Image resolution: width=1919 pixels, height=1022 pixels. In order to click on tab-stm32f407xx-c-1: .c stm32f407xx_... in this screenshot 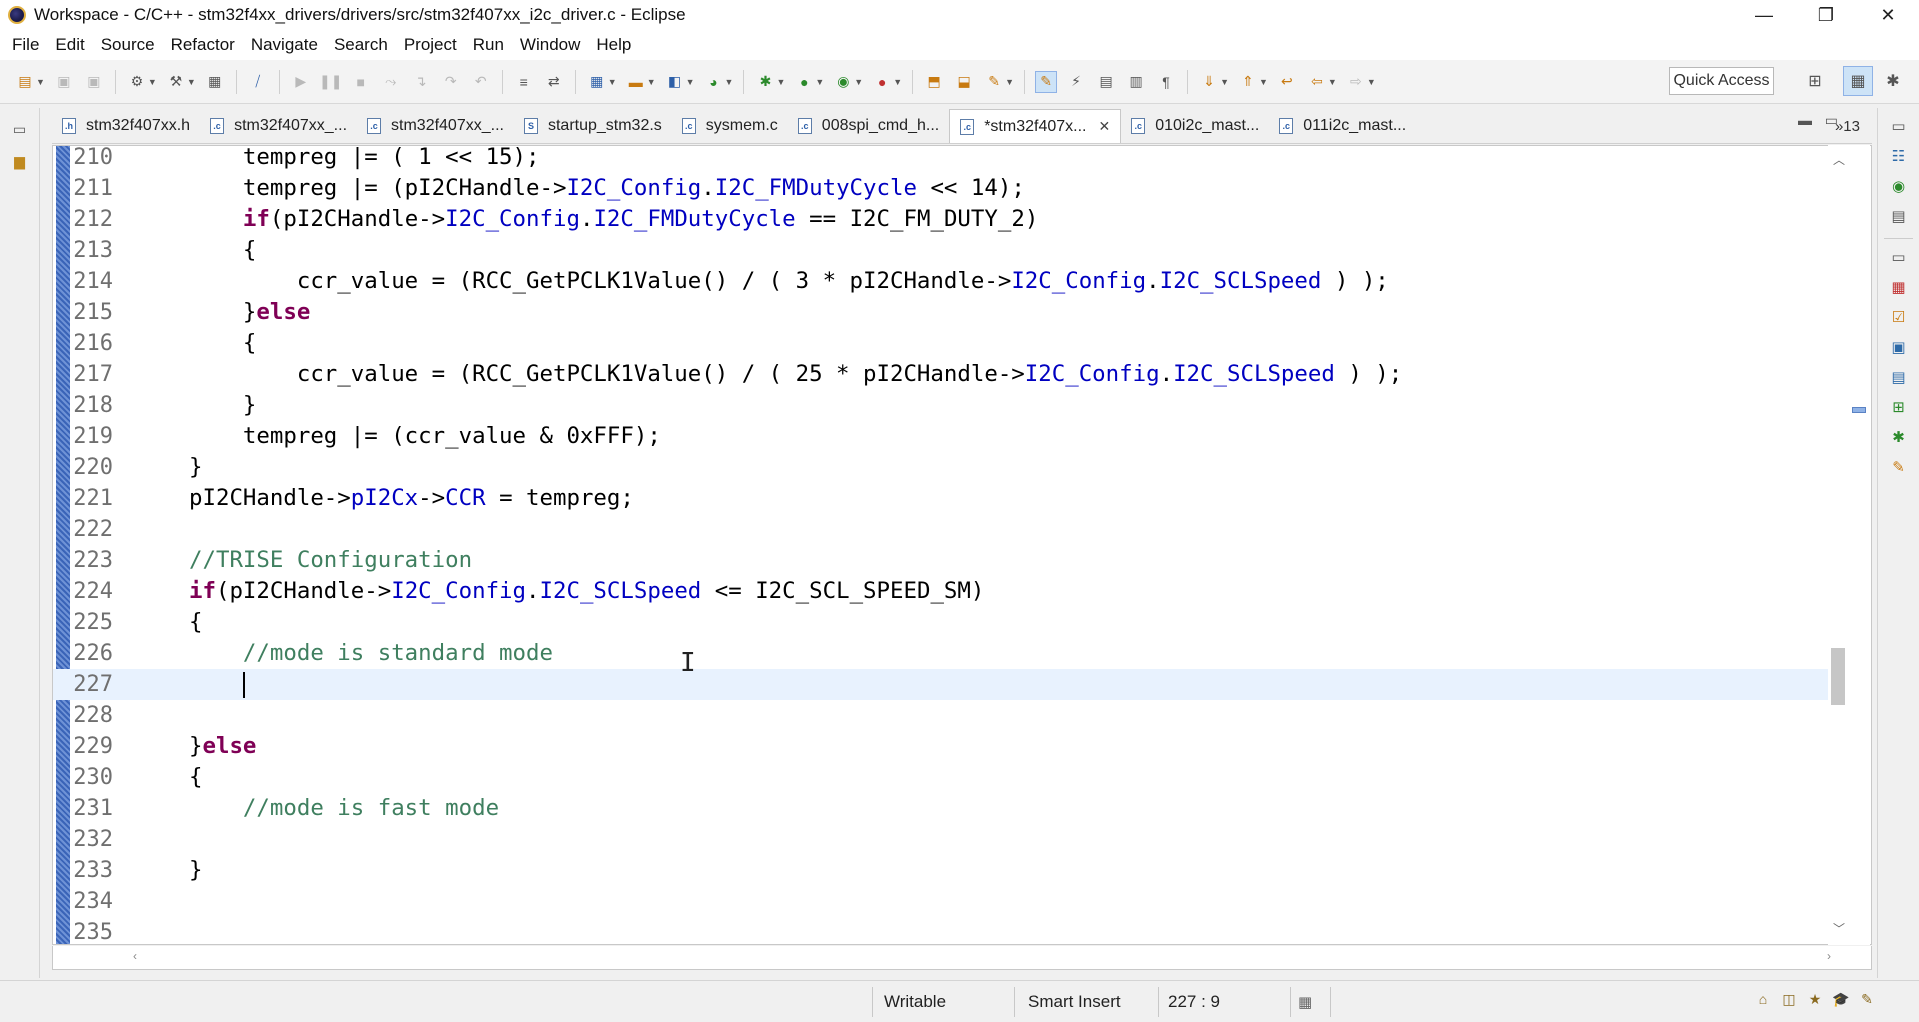, I will do `click(278, 126)`.